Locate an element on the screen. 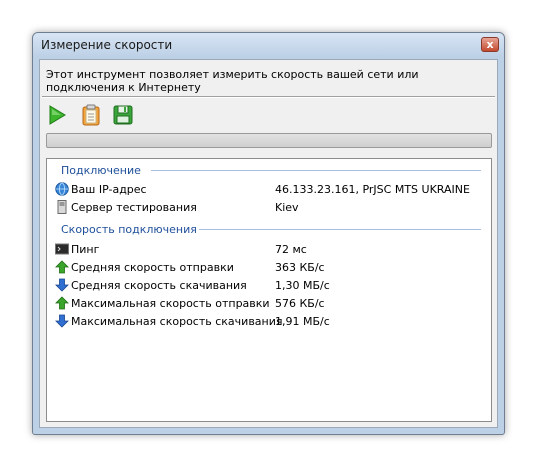 This screenshot has width=540, height=469. section-divider-speed is located at coordinates (340, 229).